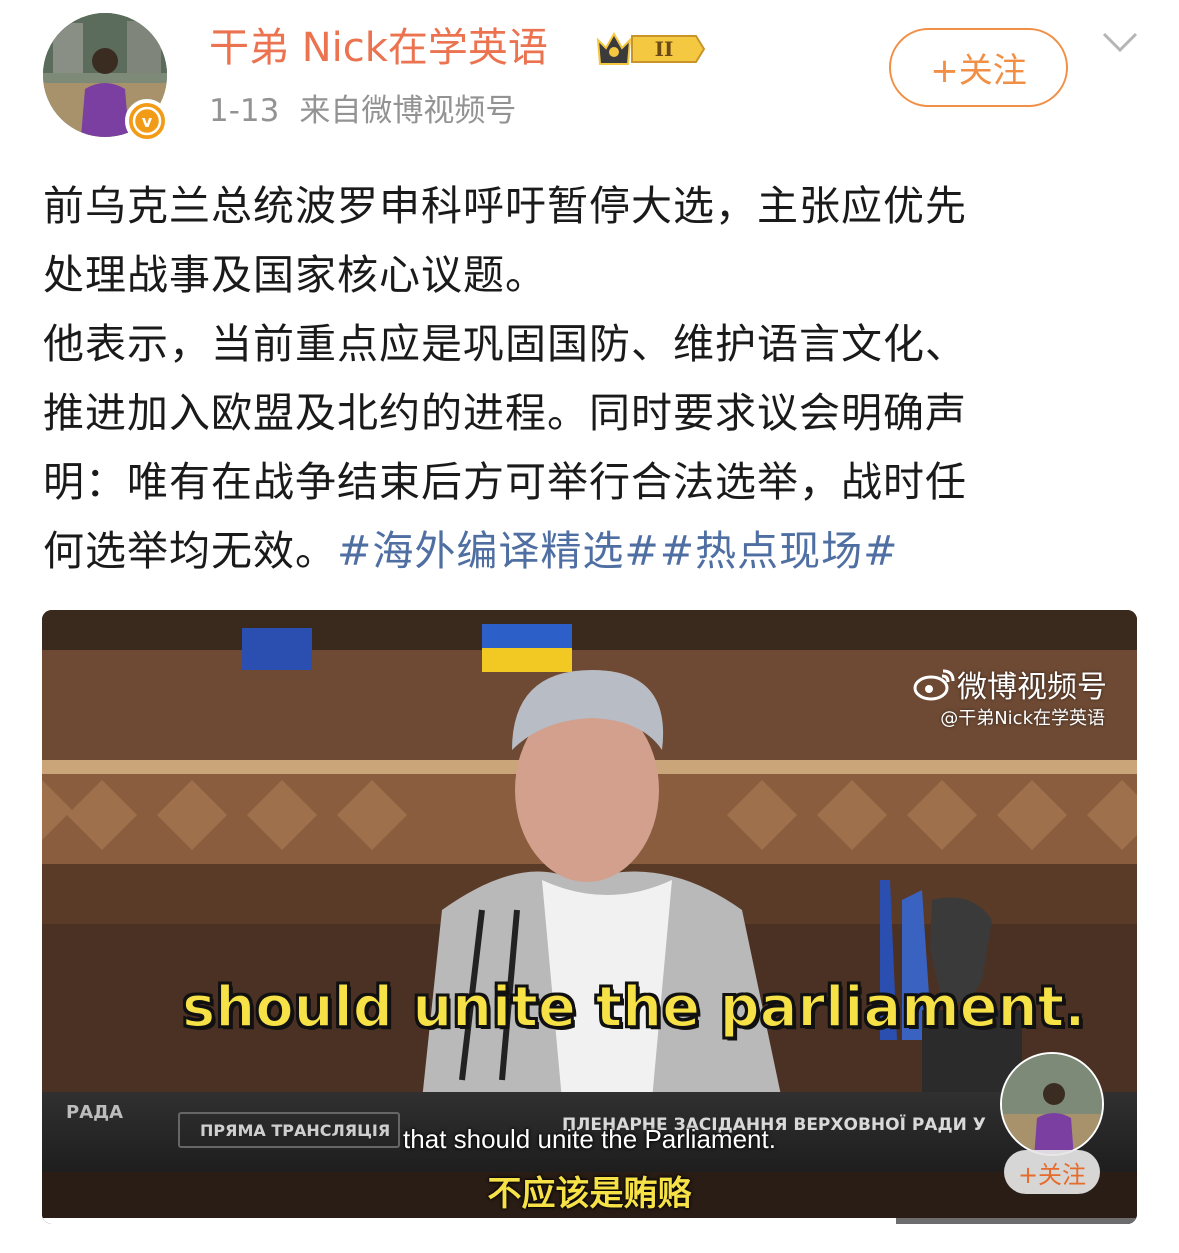  Describe the element at coordinates (505, 206) in the screenshot. I see `post-line: 前乌克兰总统波罗申科呼吁暂停大选，主张应优先` at that location.